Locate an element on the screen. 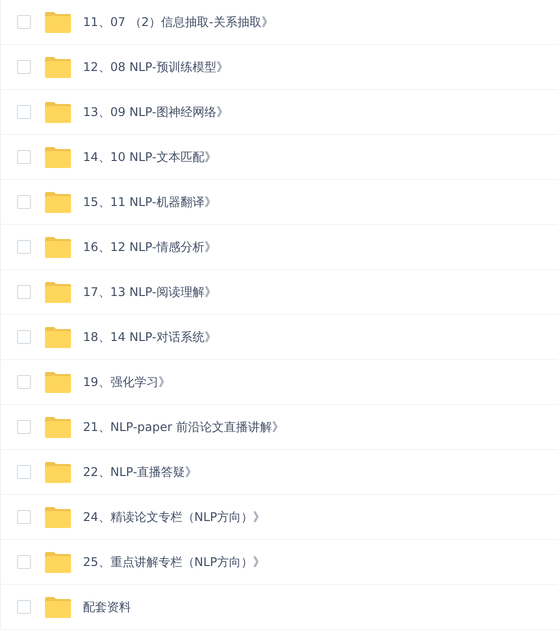  folder-name: 配套资料 is located at coordinates (107, 607).